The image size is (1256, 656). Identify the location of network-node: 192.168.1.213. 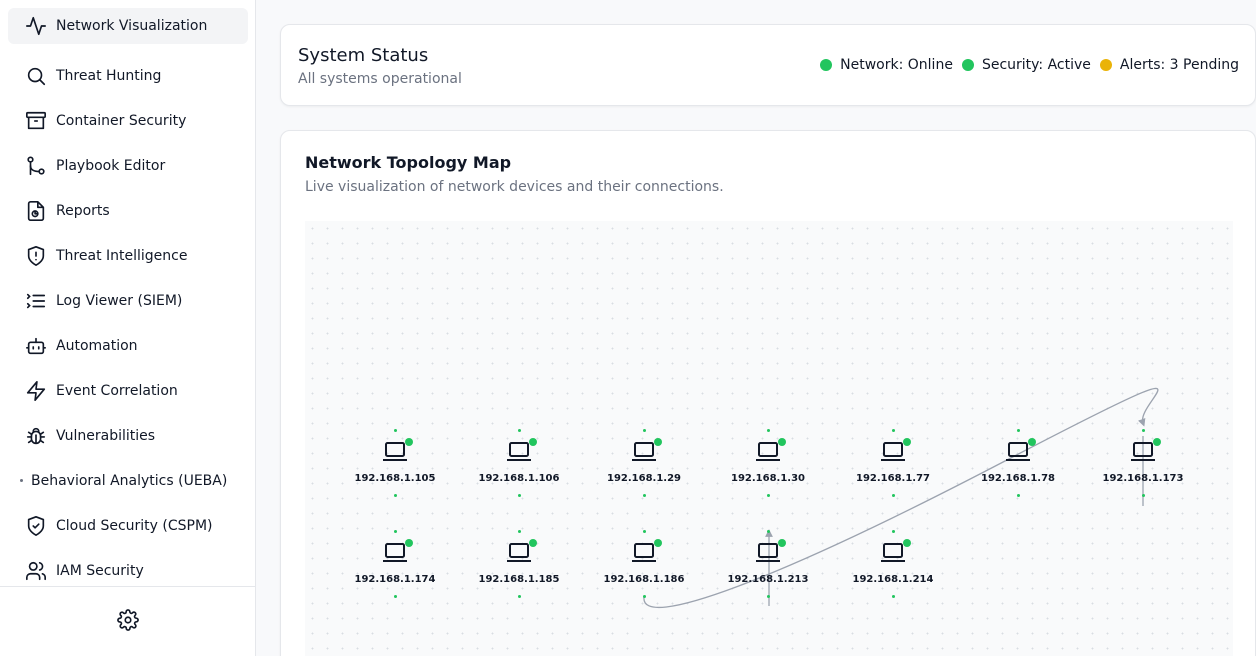
(768, 565).